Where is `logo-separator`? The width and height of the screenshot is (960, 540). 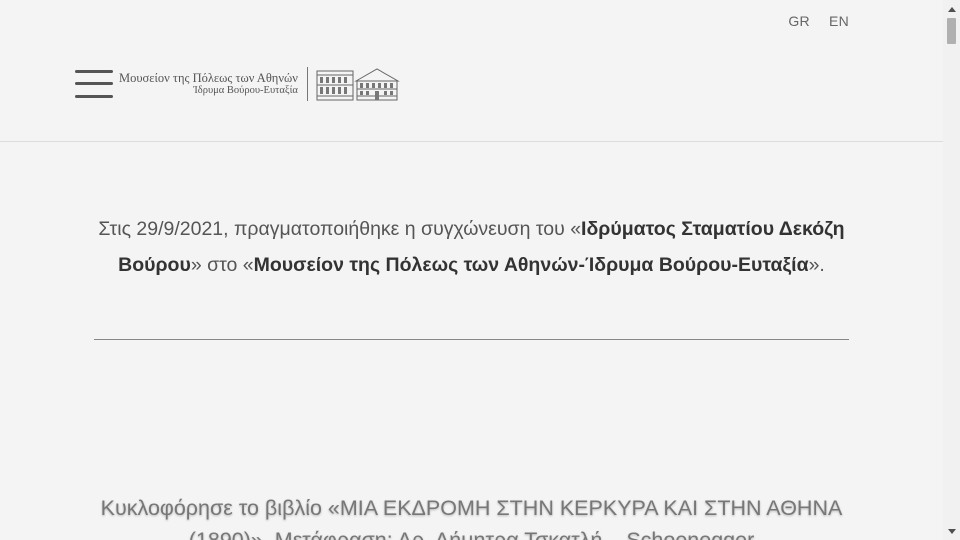 logo-separator is located at coordinates (307, 84).